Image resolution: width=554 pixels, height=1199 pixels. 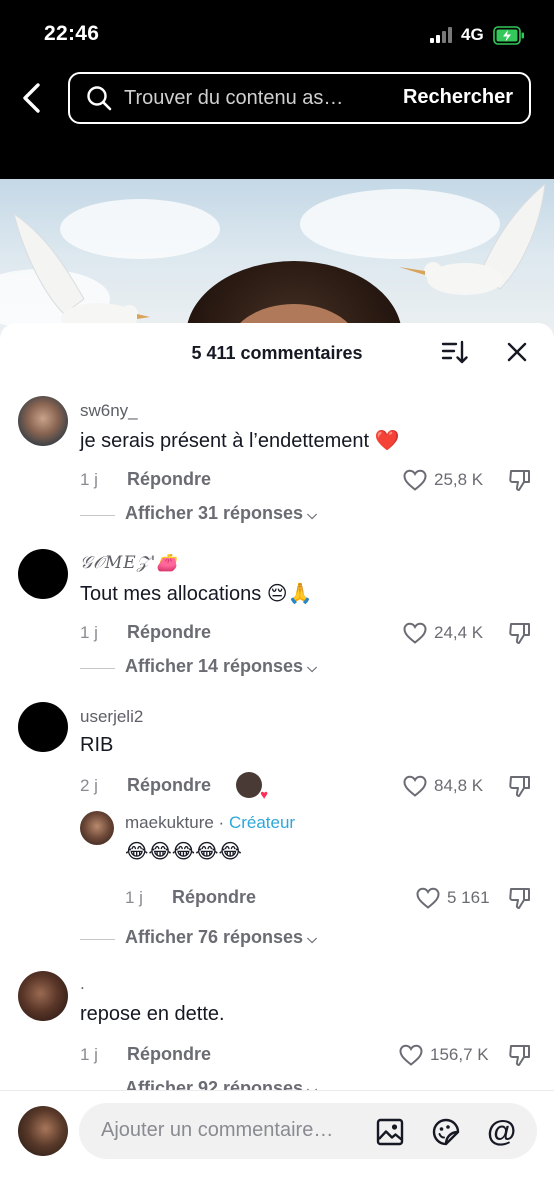 What do you see at coordinates (221, 937) in the screenshot?
I see `view-replies-label: Afficher 76 réponses ⌵` at bounding box center [221, 937].